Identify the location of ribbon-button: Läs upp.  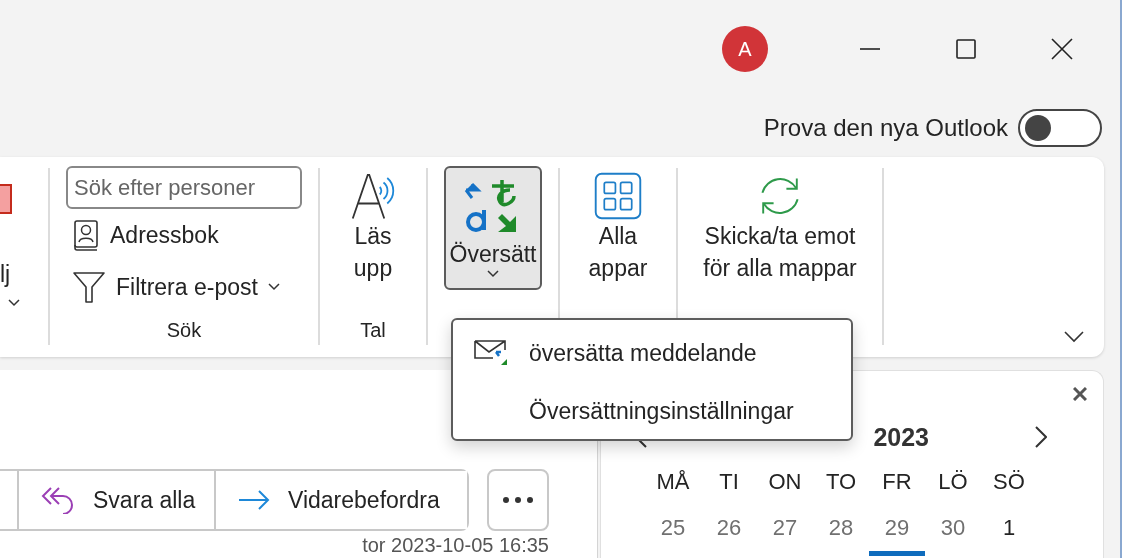
(373, 228).